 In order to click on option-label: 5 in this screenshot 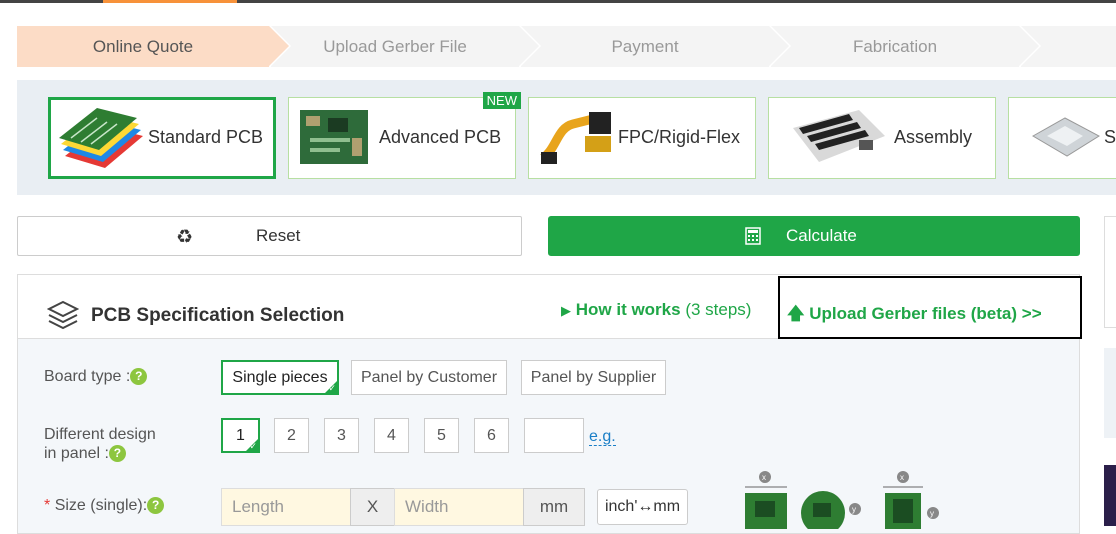, I will do `click(441, 435)`.